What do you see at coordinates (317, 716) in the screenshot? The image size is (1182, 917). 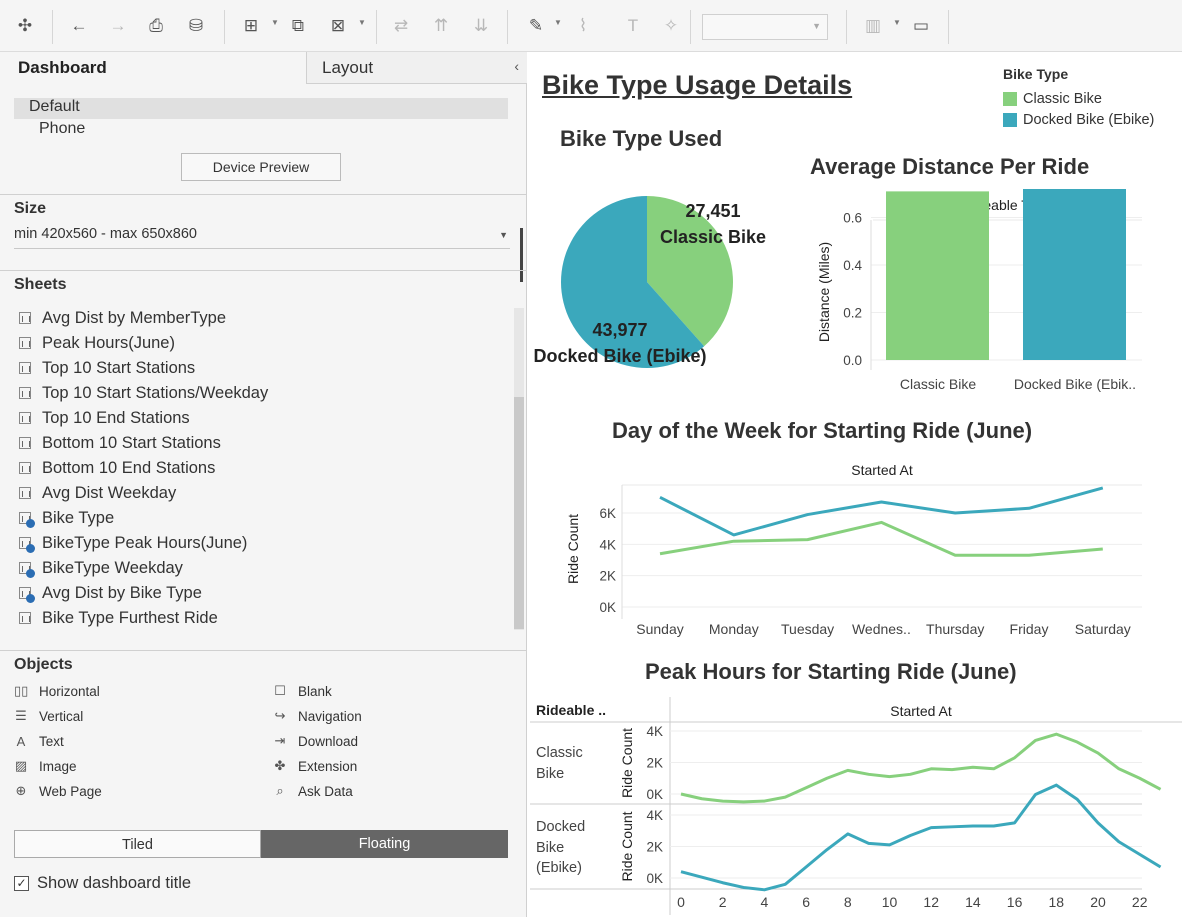 I see `object-navigation: ↪ Navigation` at bounding box center [317, 716].